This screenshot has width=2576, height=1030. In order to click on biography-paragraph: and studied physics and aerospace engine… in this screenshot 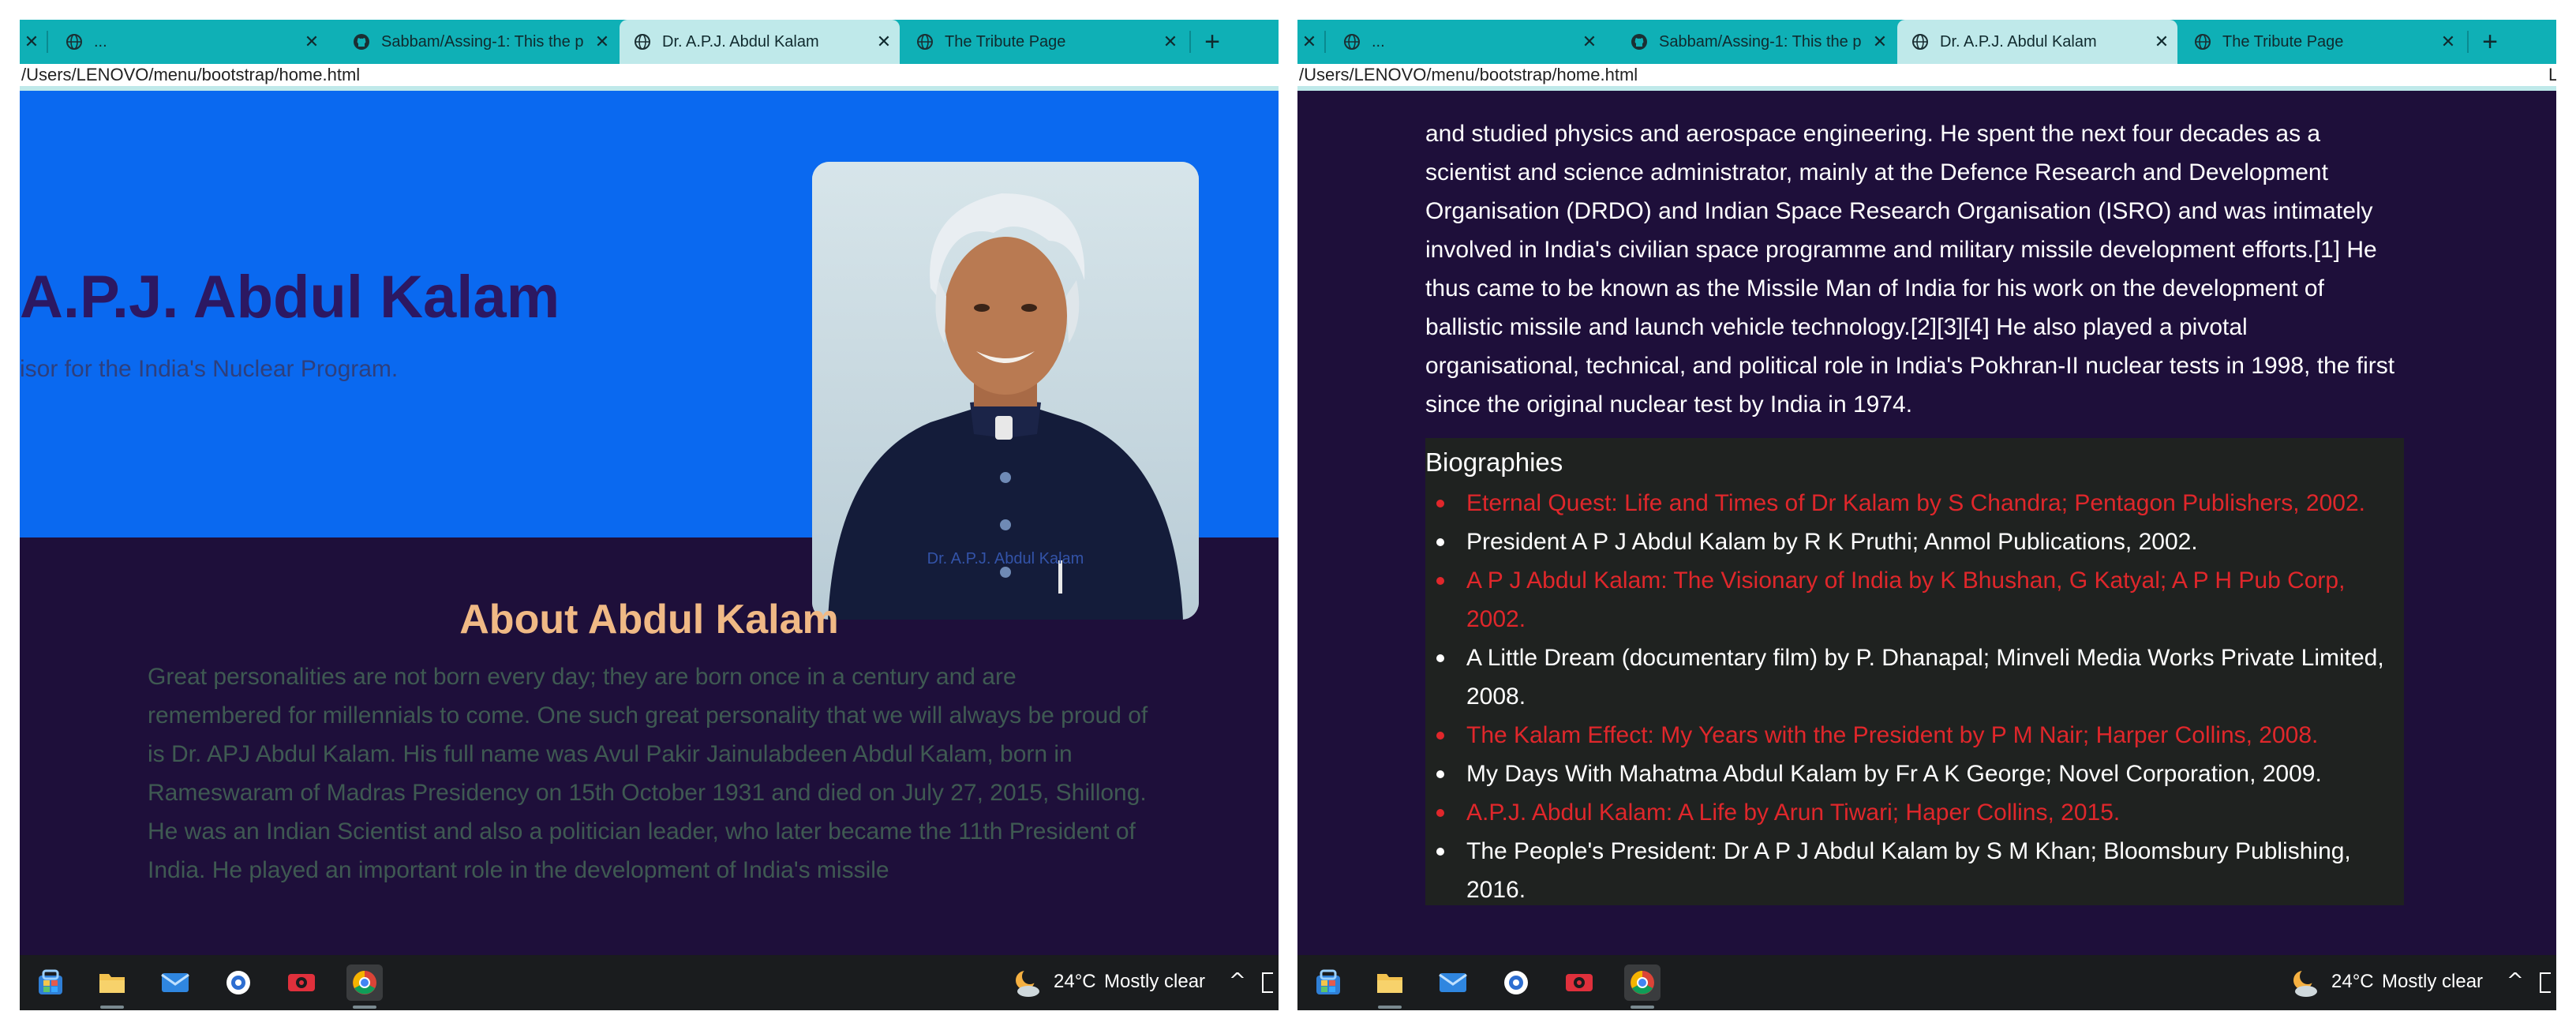, I will do `click(1910, 269)`.